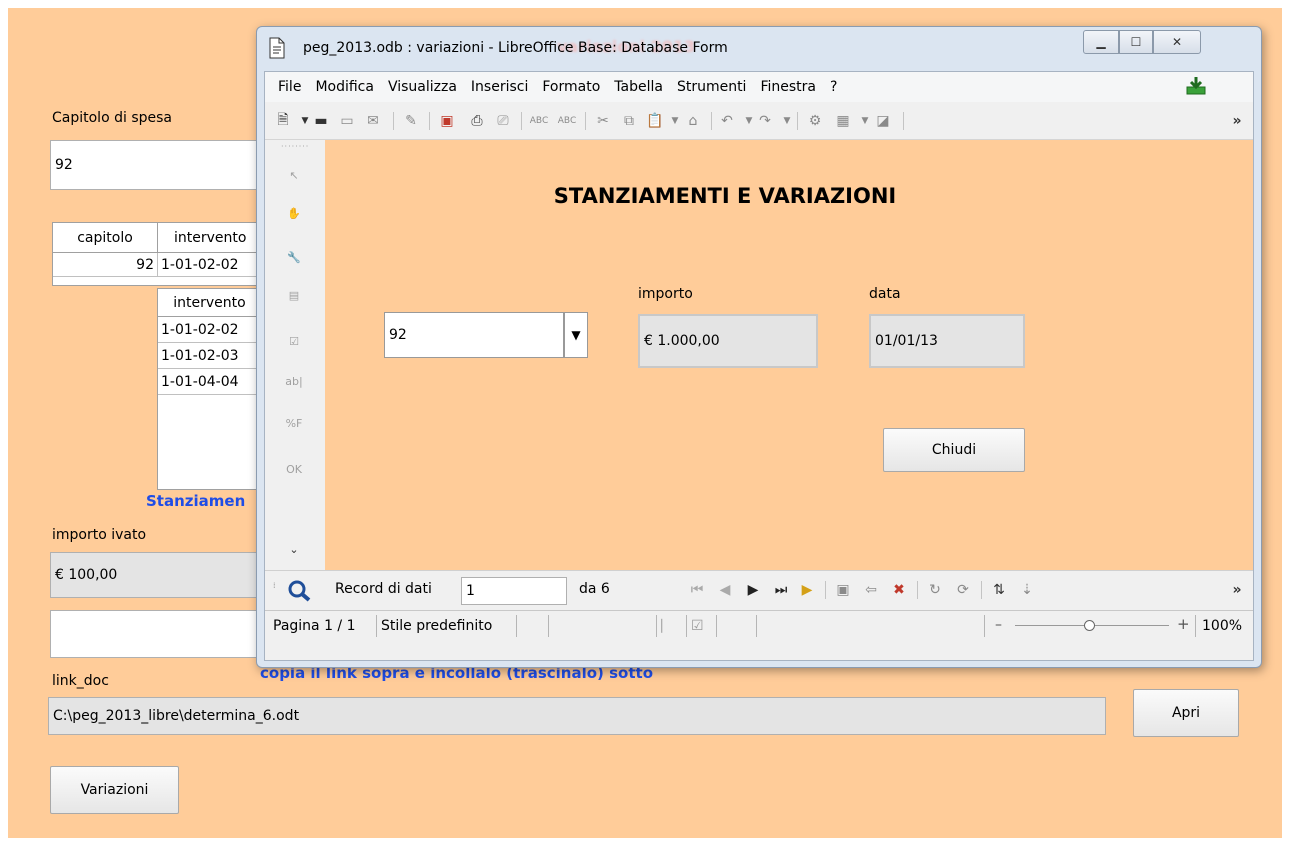  What do you see at coordinates (1186, 713) in the screenshot?
I see `apri-button: Apri` at bounding box center [1186, 713].